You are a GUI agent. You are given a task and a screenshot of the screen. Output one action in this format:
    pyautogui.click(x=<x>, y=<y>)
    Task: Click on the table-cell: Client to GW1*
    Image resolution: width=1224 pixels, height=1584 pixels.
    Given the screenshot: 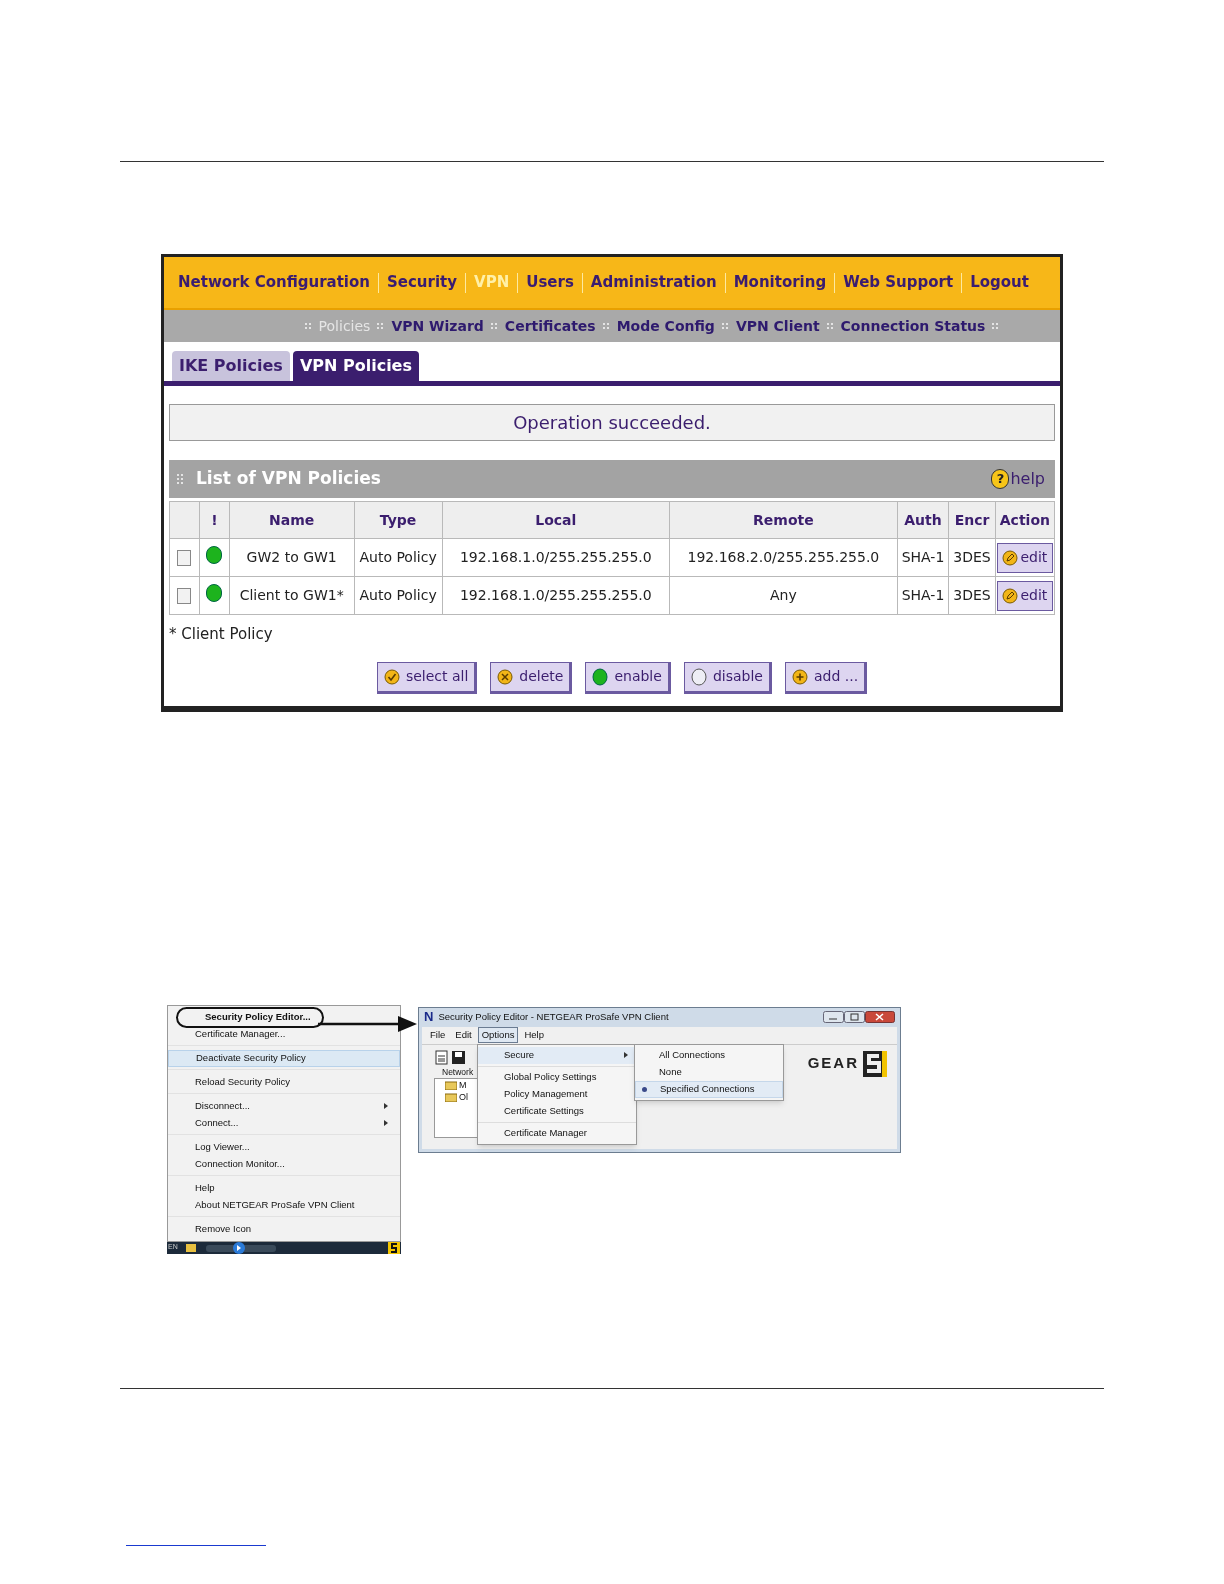 What is the action you would take?
    pyautogui.click(x=292, y=595)
    